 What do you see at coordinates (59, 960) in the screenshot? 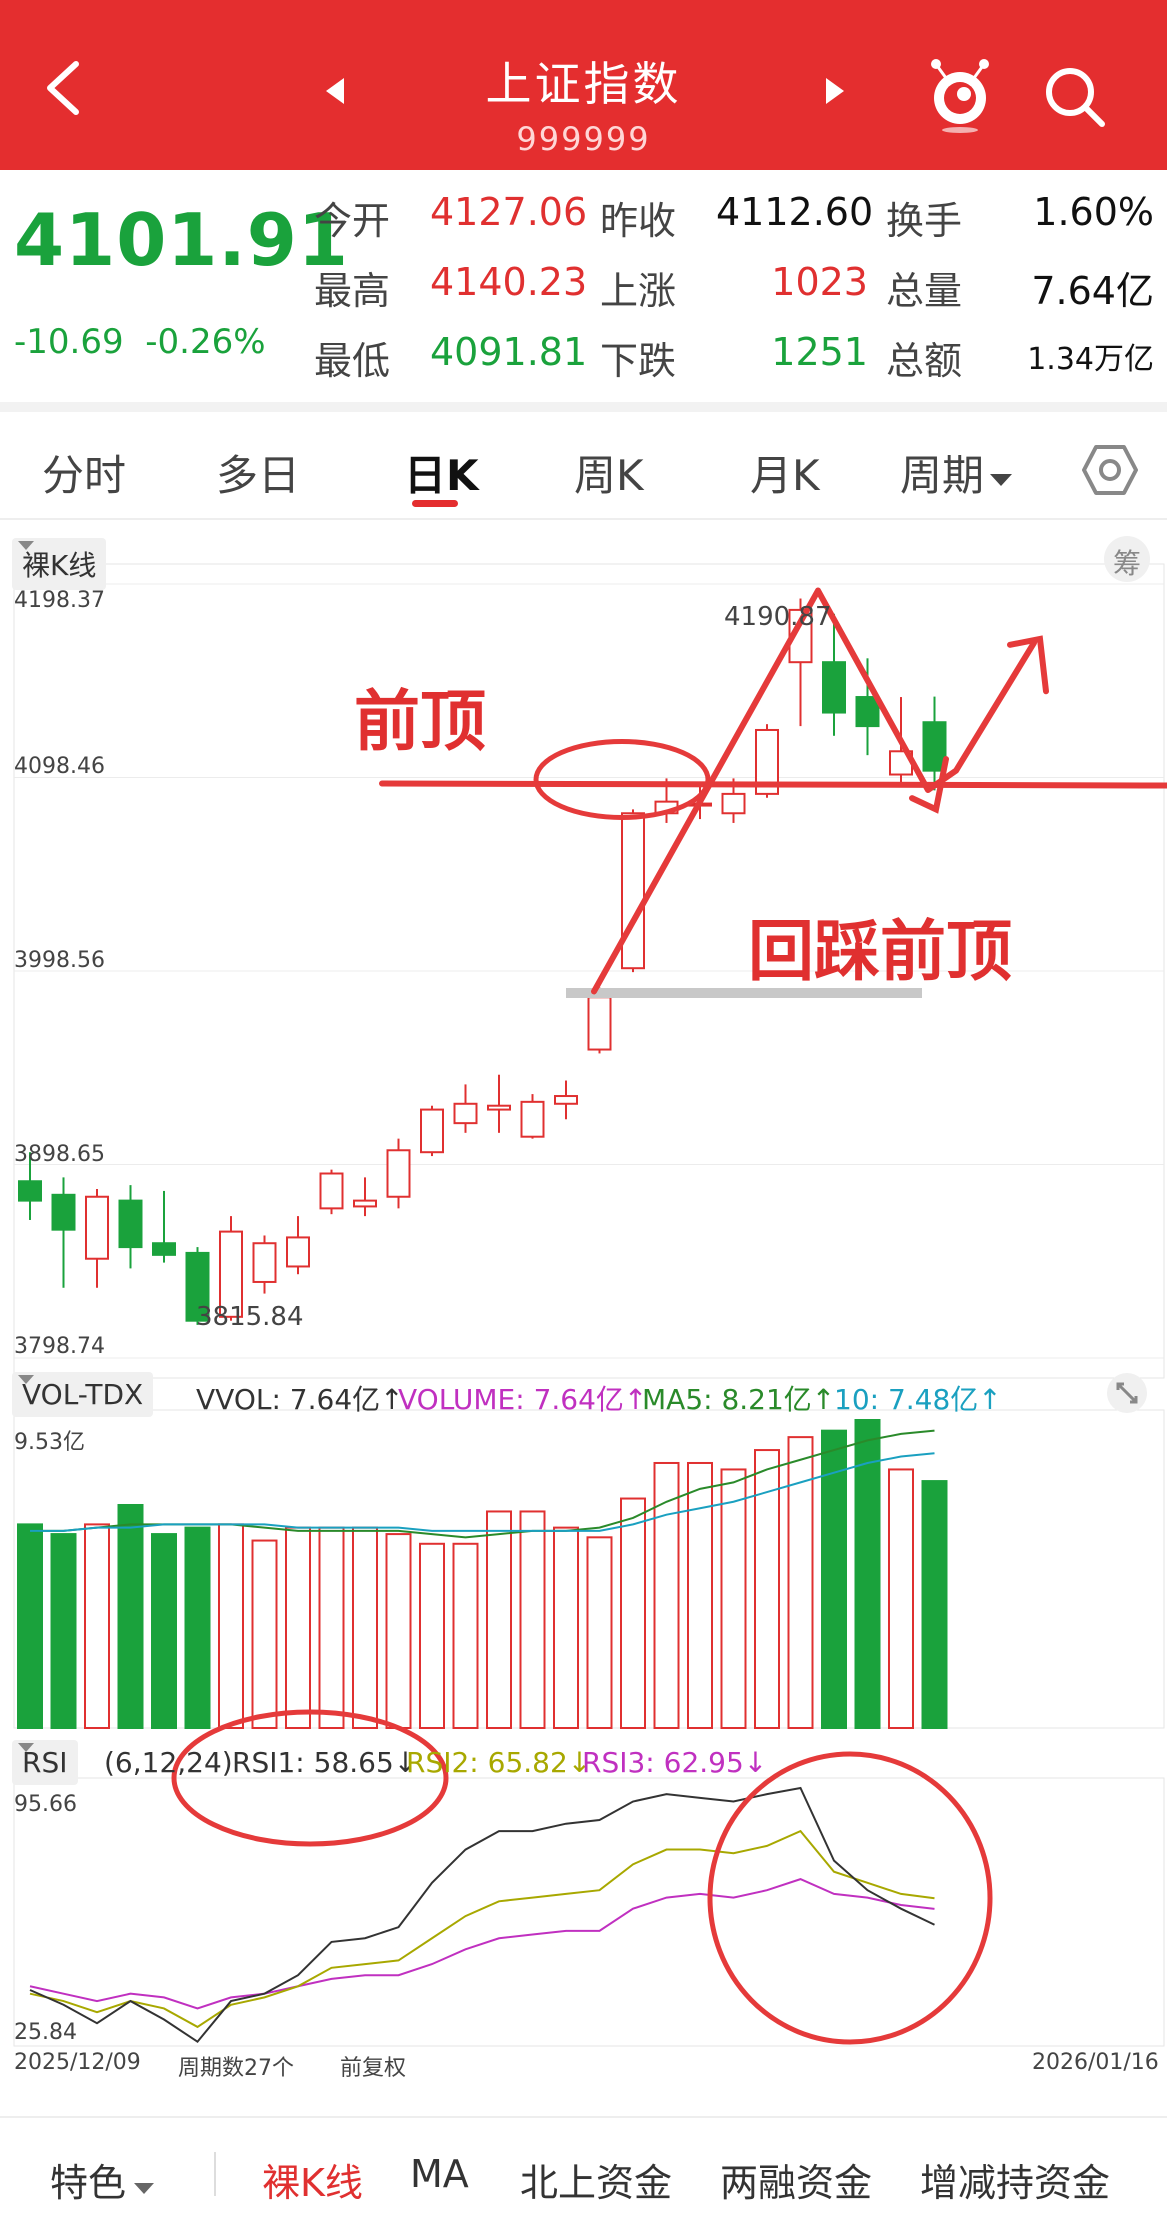
I see `price-axis-label-3: 3998.56` at bounding box center [59, 960].